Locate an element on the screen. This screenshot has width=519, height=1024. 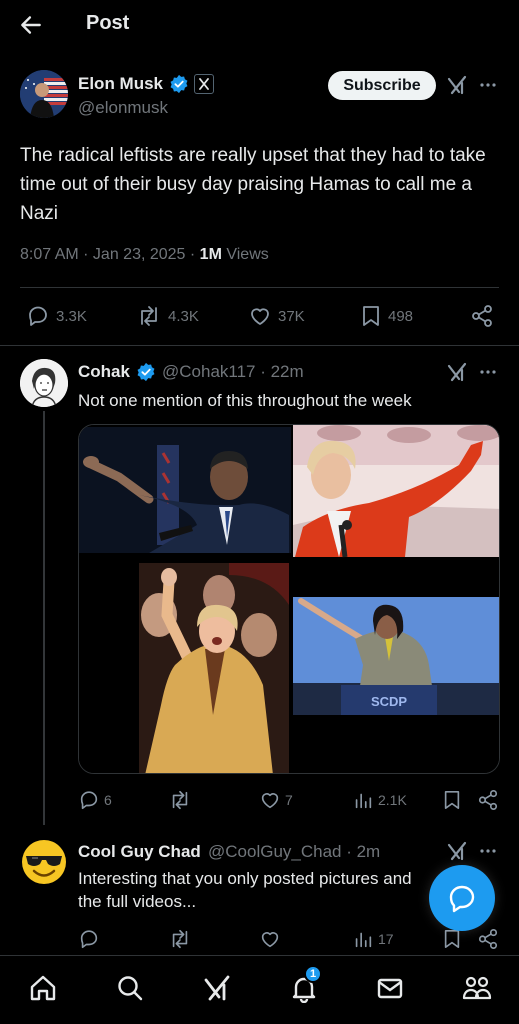
communities-icon is located at coordinates (477, 988).